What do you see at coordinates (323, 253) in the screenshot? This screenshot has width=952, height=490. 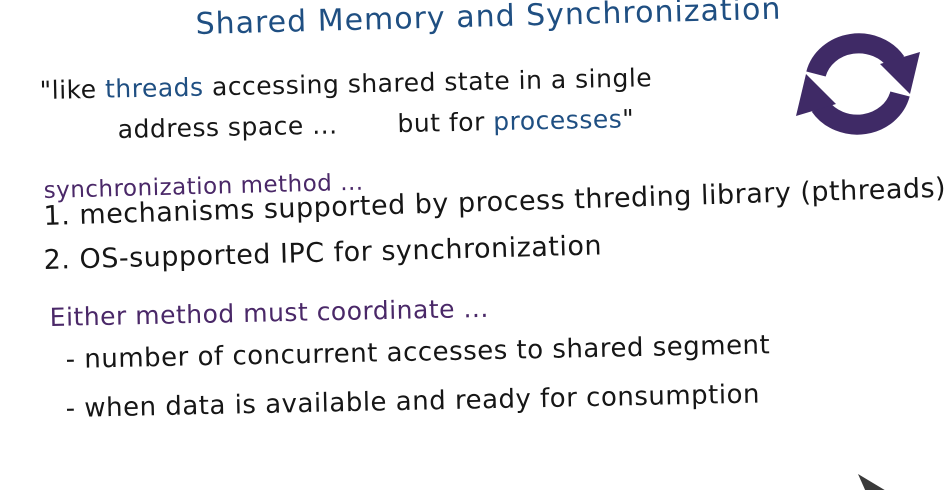 I see `sync-method-item-2: 2. OS-supported IPC for synchronization` at bounding box center [323, 253].